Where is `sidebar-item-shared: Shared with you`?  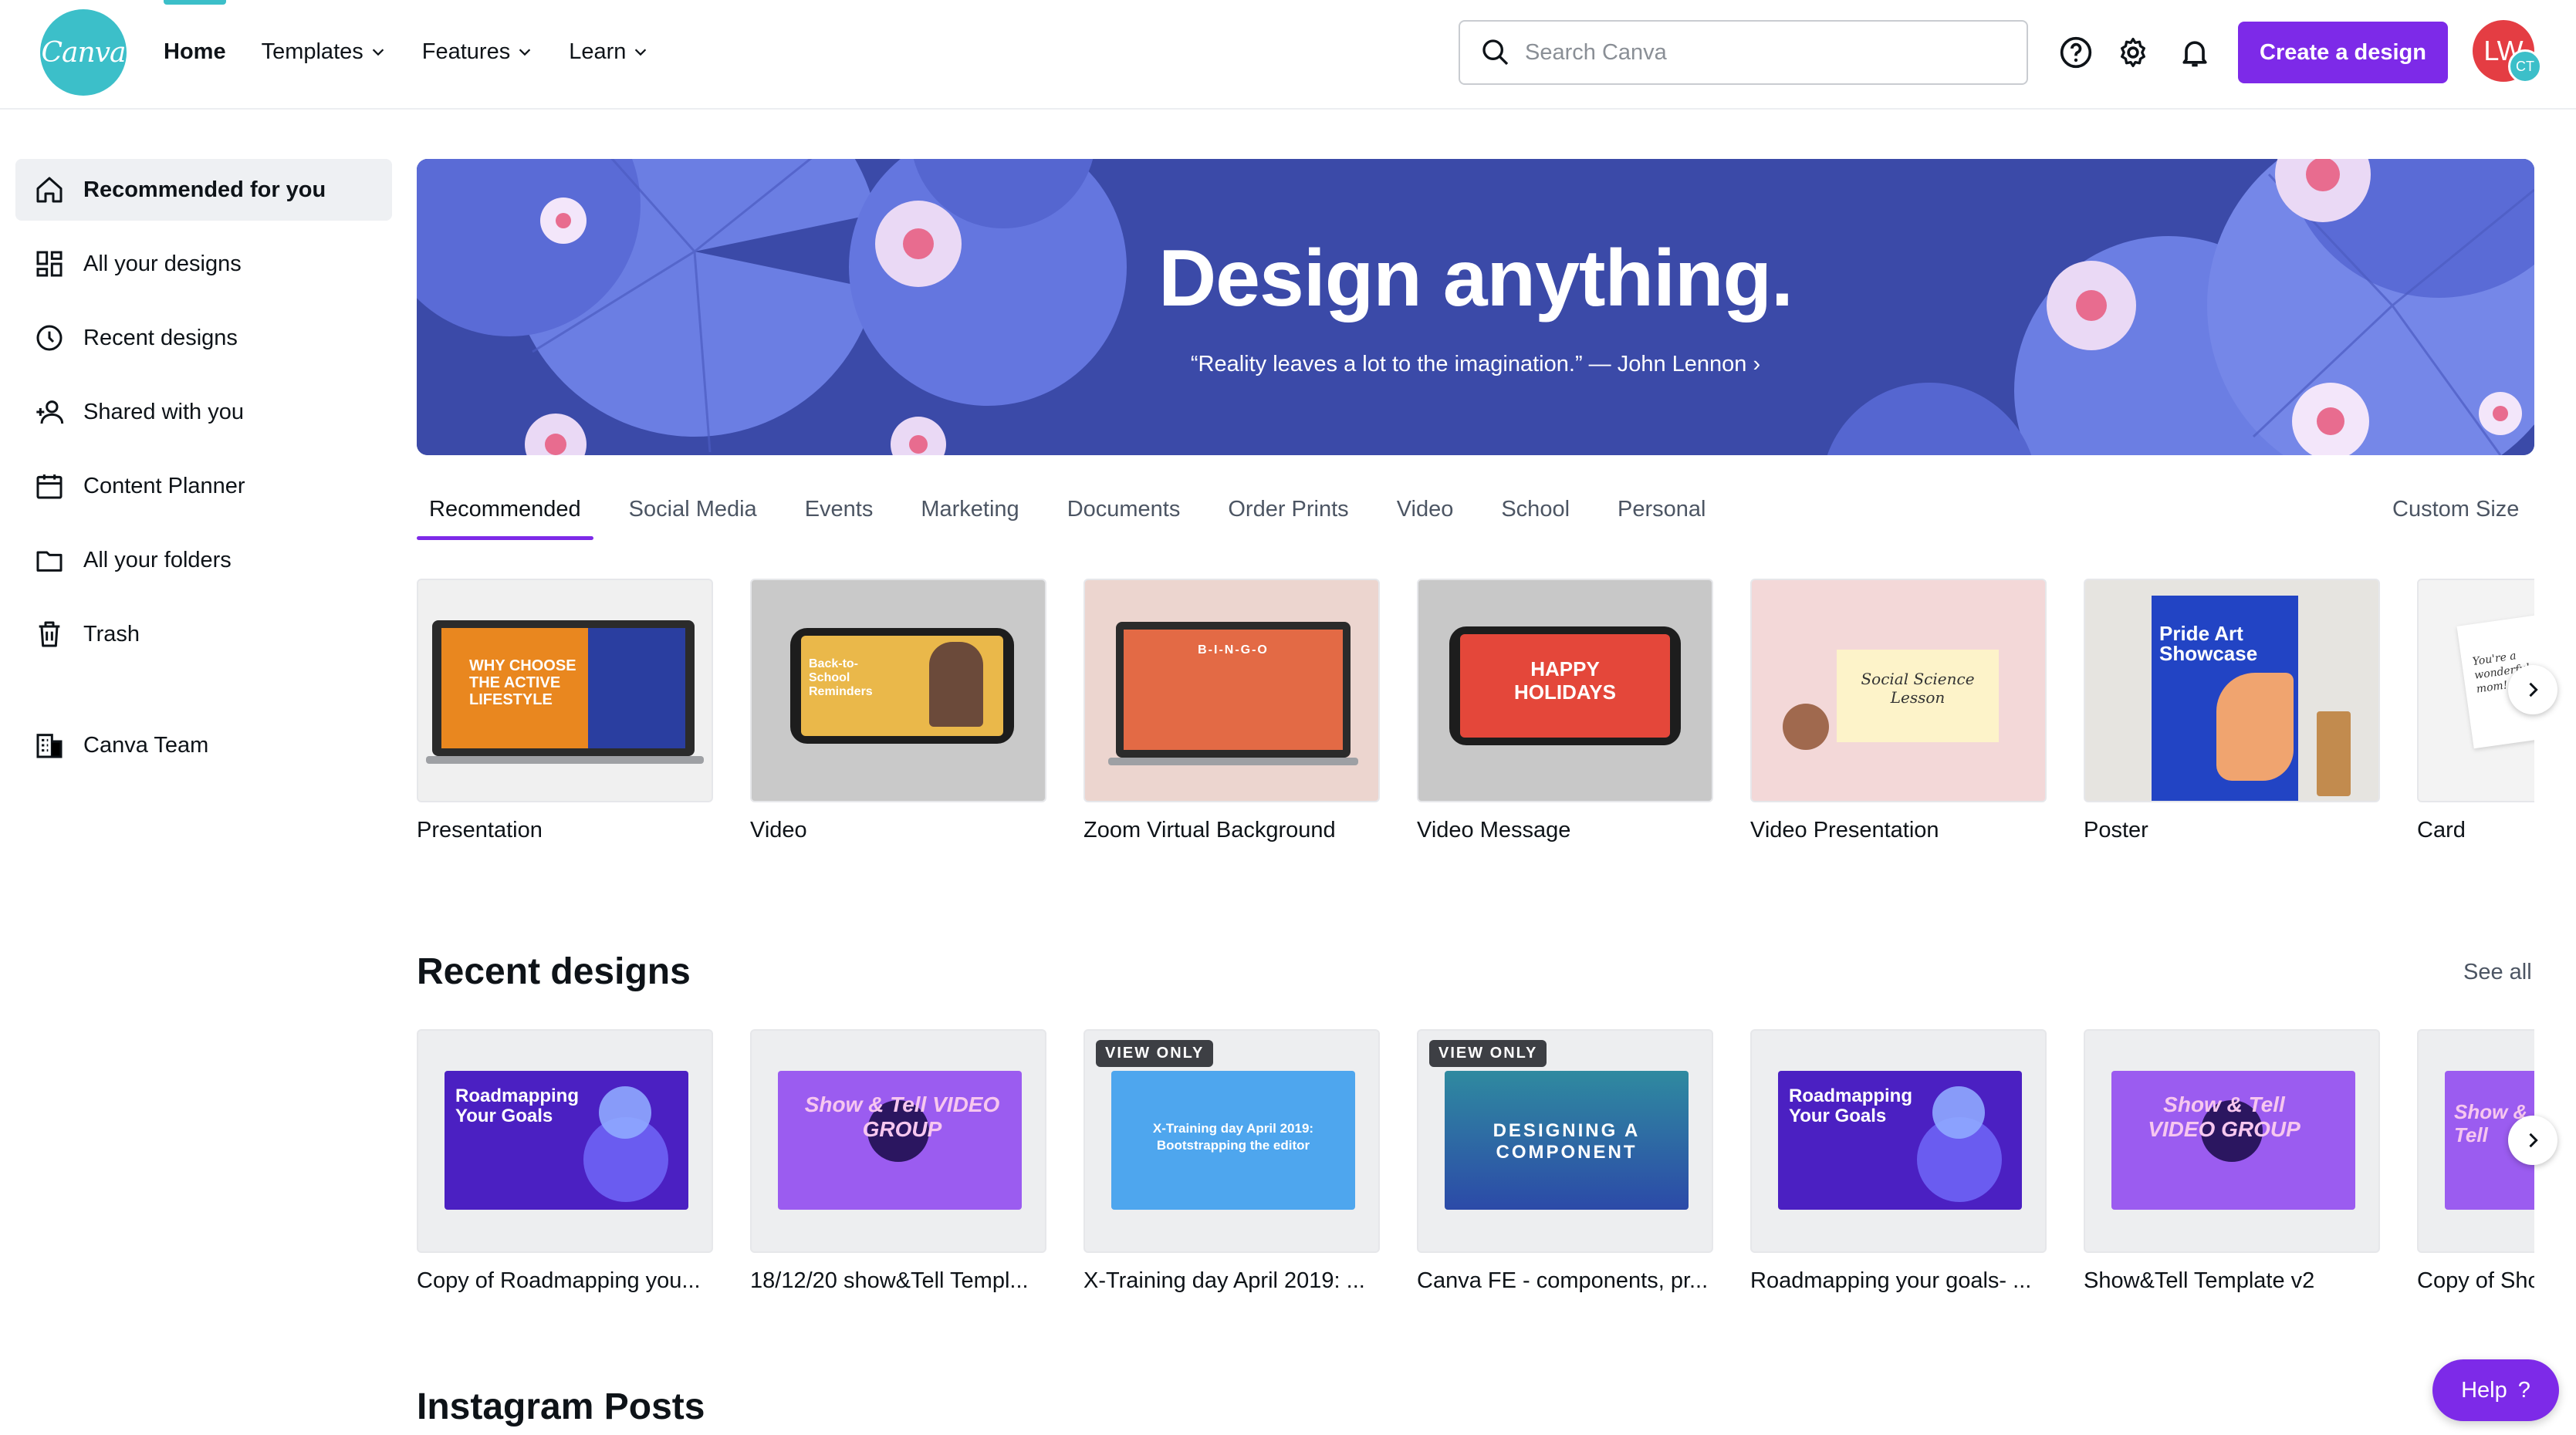
sidebar-item-shared: Shared with you is located at coordinates (203, 412).